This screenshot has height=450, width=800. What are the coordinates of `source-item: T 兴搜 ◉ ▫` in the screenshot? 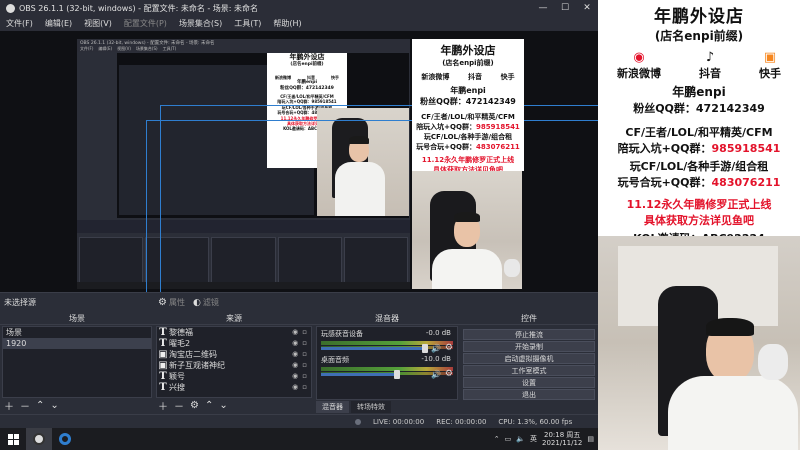 It's located at (234, 387).